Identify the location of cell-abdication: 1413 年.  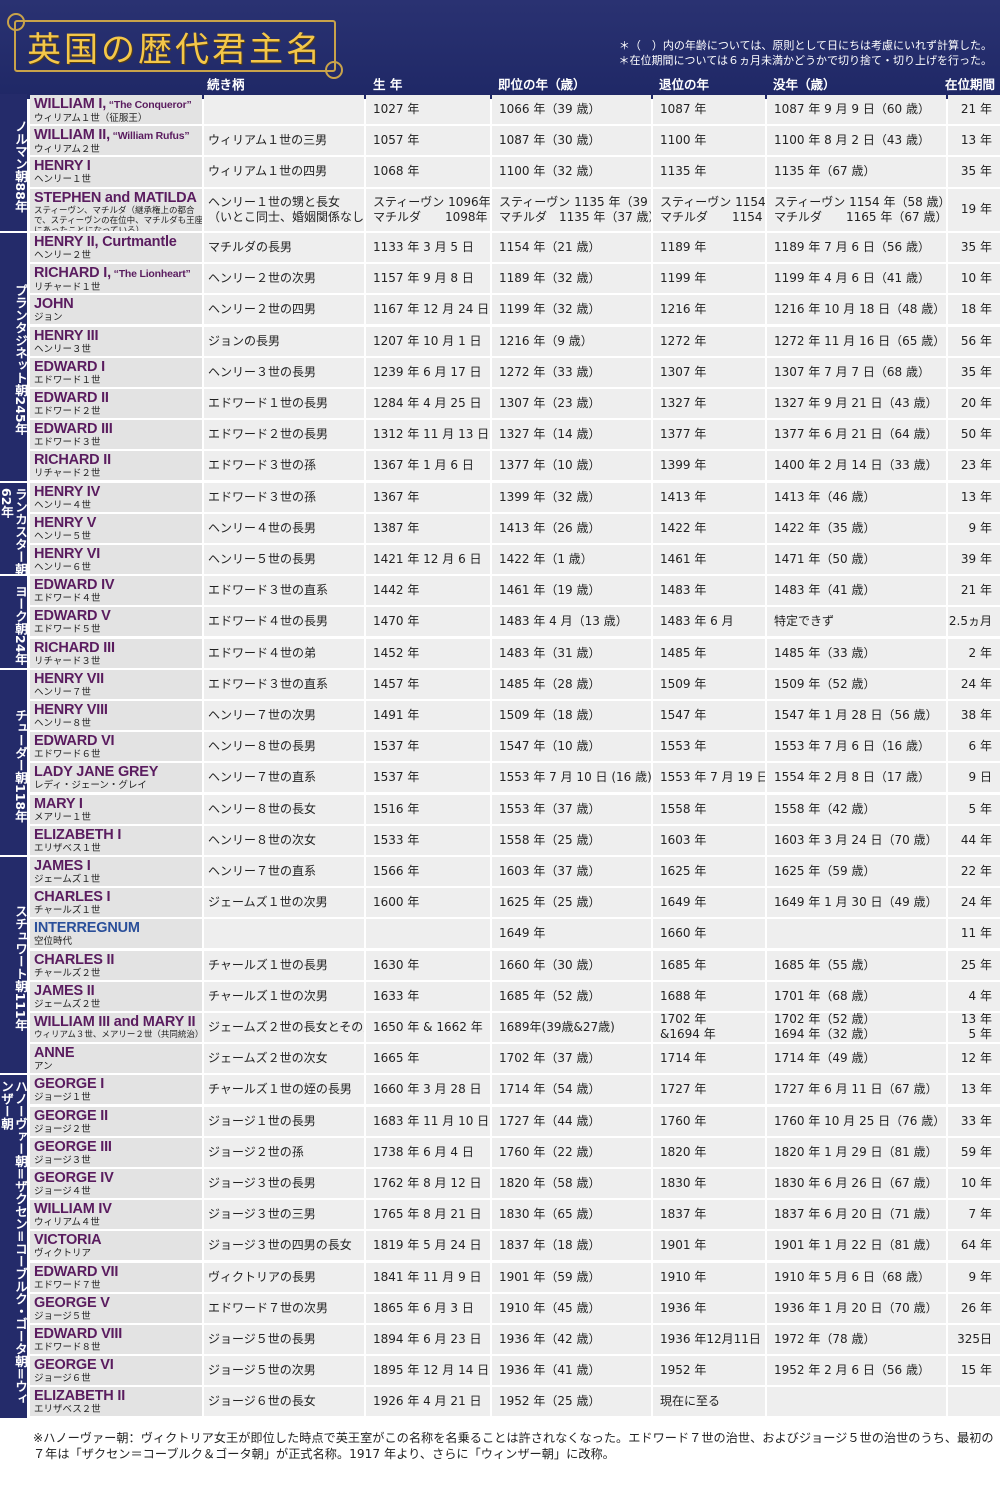
(709, 497).